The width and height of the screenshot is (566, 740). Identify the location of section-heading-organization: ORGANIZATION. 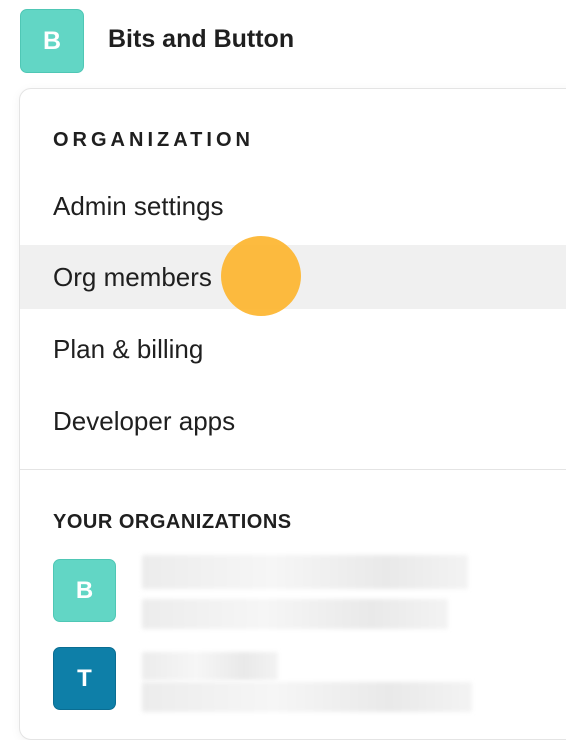
(153, 140).